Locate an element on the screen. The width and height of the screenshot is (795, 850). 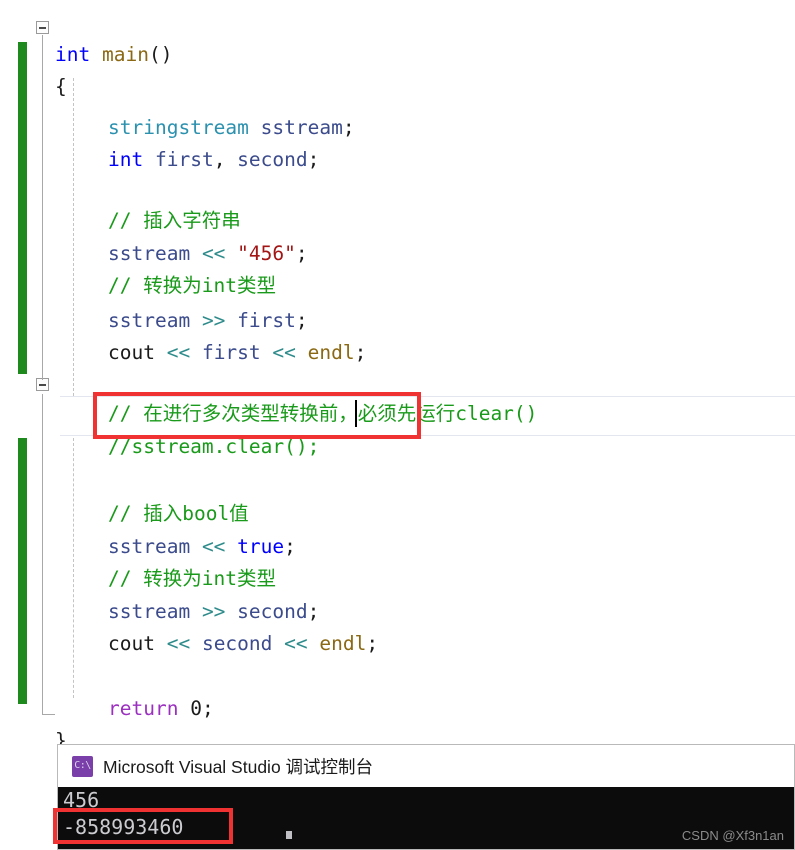
code-tokens-19: cout << second << endl; is located at coordinates (243, 643).